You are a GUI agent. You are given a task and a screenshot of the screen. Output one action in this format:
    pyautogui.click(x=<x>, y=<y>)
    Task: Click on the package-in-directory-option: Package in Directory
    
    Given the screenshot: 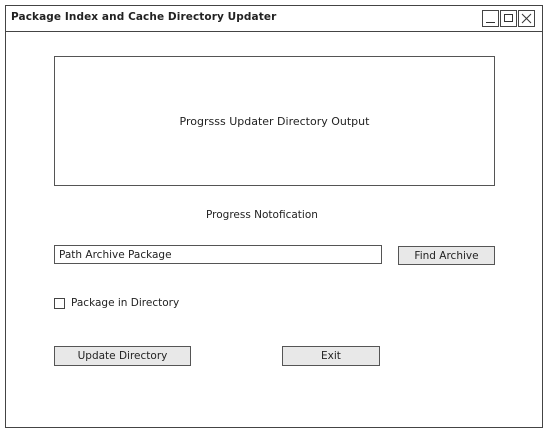 What is the action you would take?
    pyautogui.click(x=116, y=303)
    